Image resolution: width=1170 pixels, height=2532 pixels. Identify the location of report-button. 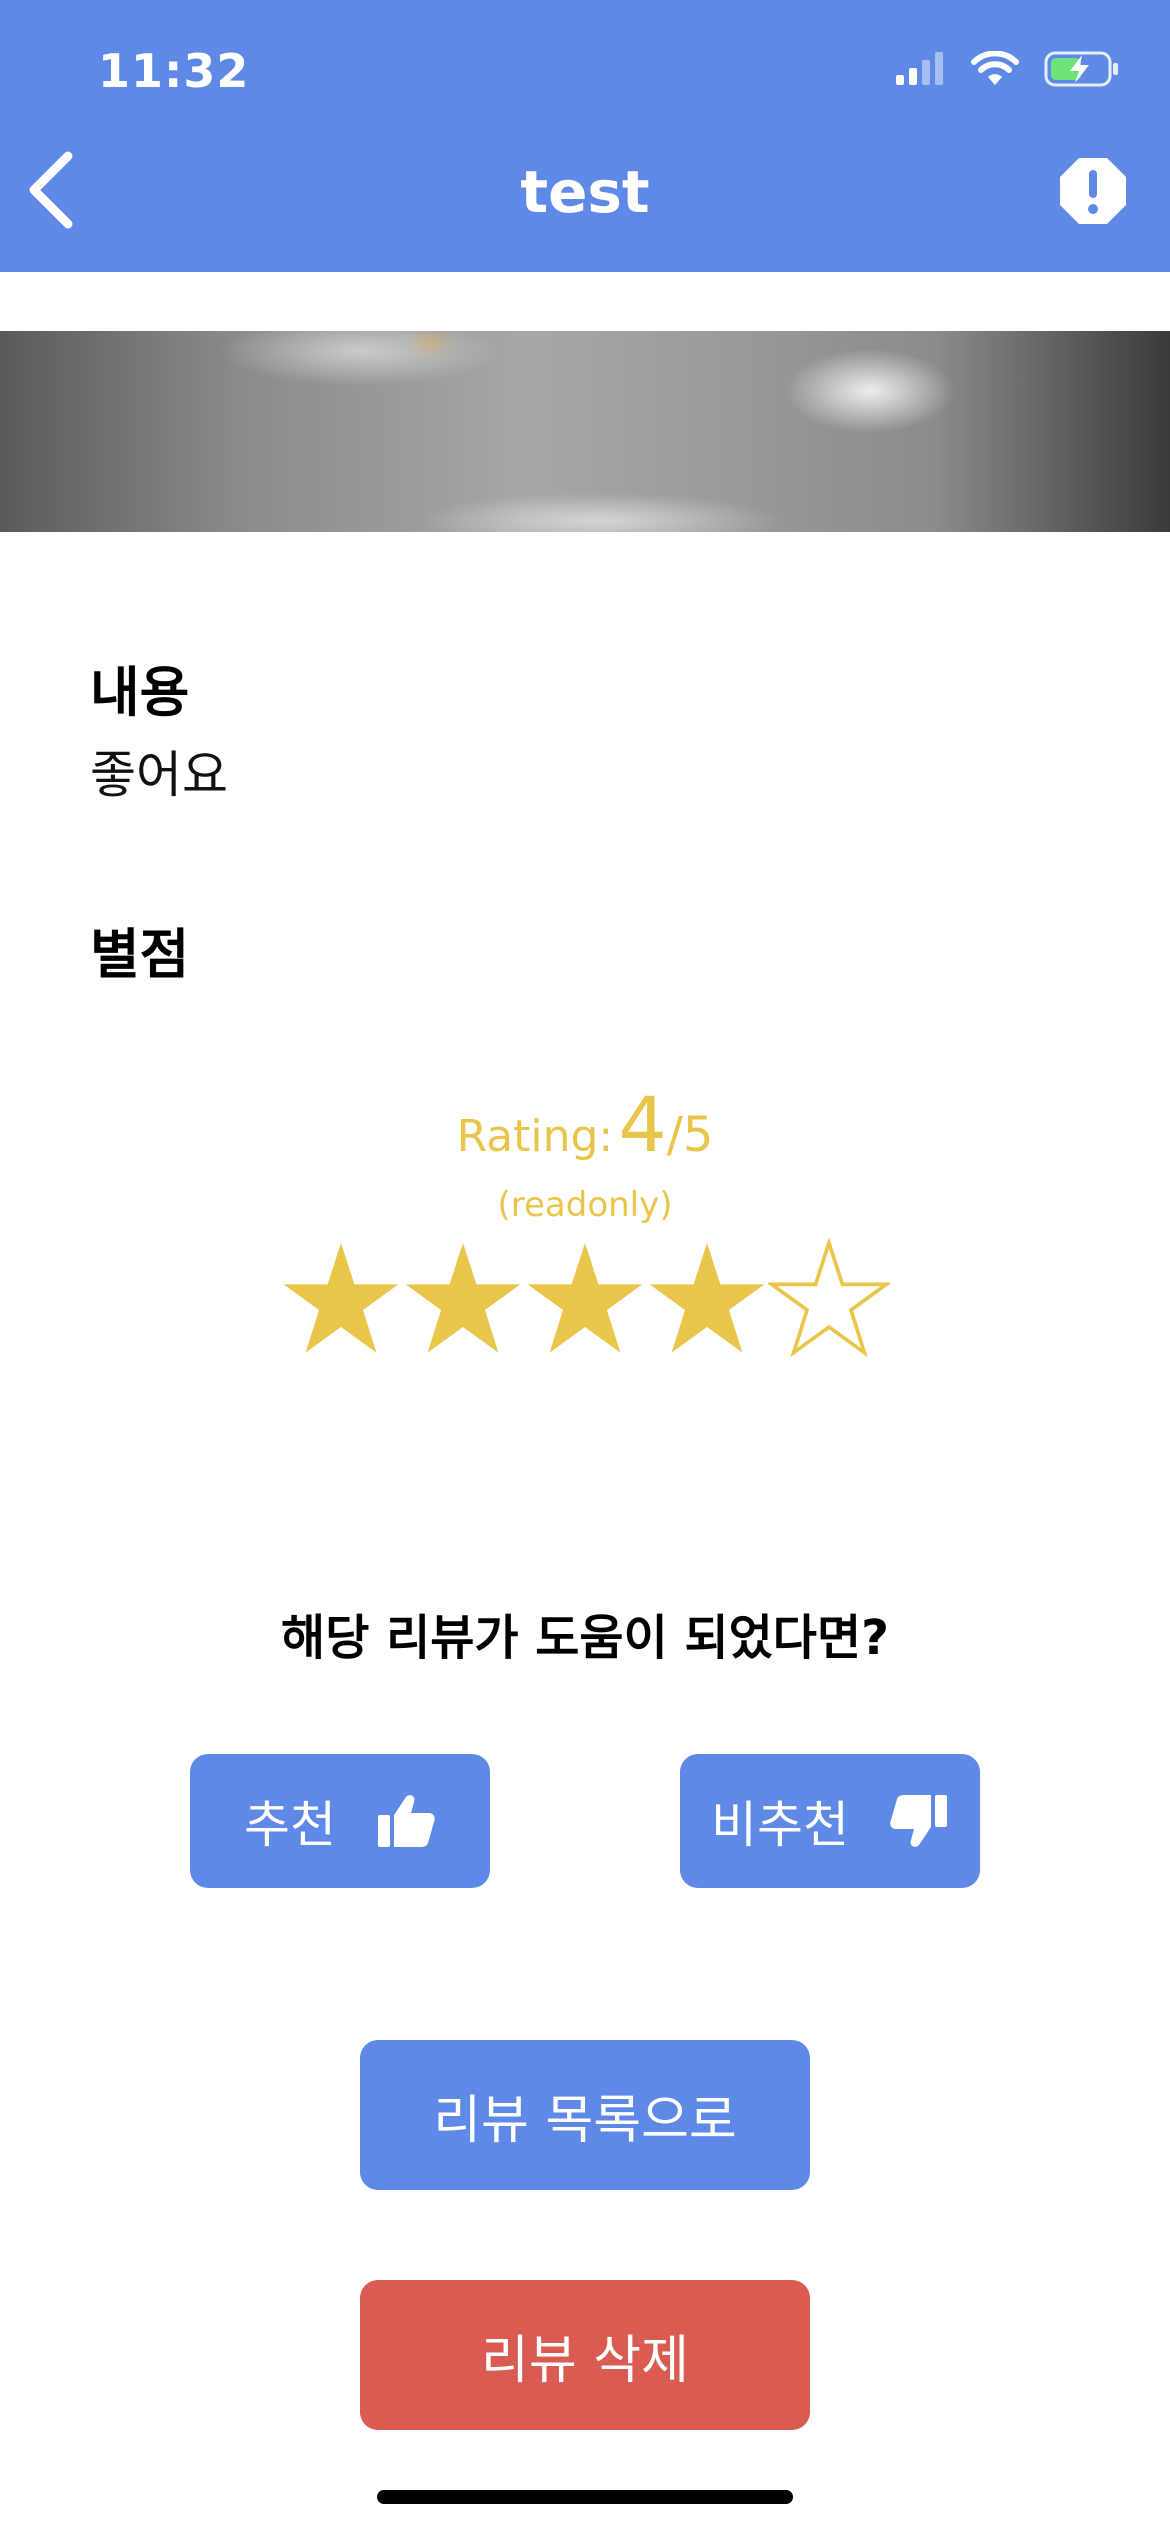
(1093, 191).